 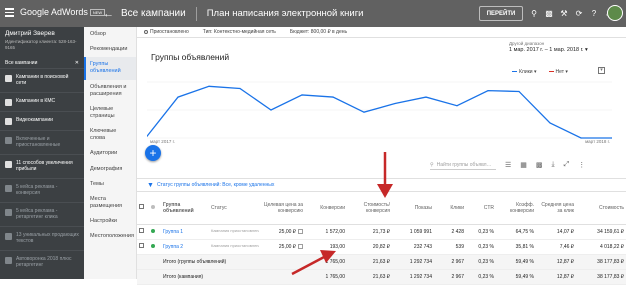 What do you see at coordinates (594, 13) in the screenshot?
I see `help-icon: ?` at bounding box center [594, 13].